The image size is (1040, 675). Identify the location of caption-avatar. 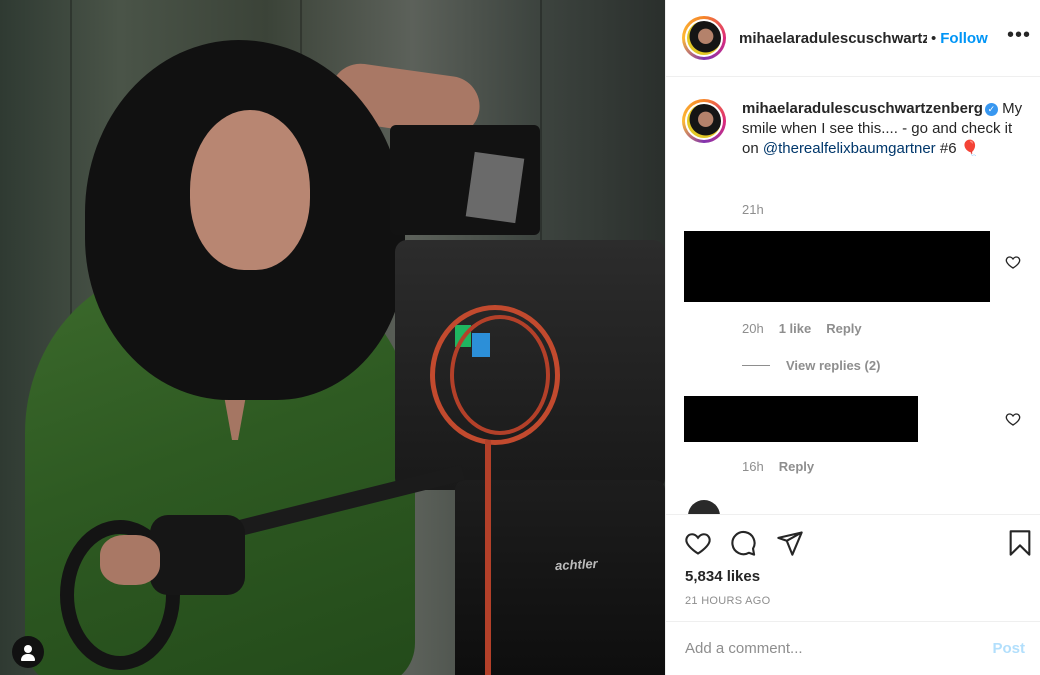
(704, 121).